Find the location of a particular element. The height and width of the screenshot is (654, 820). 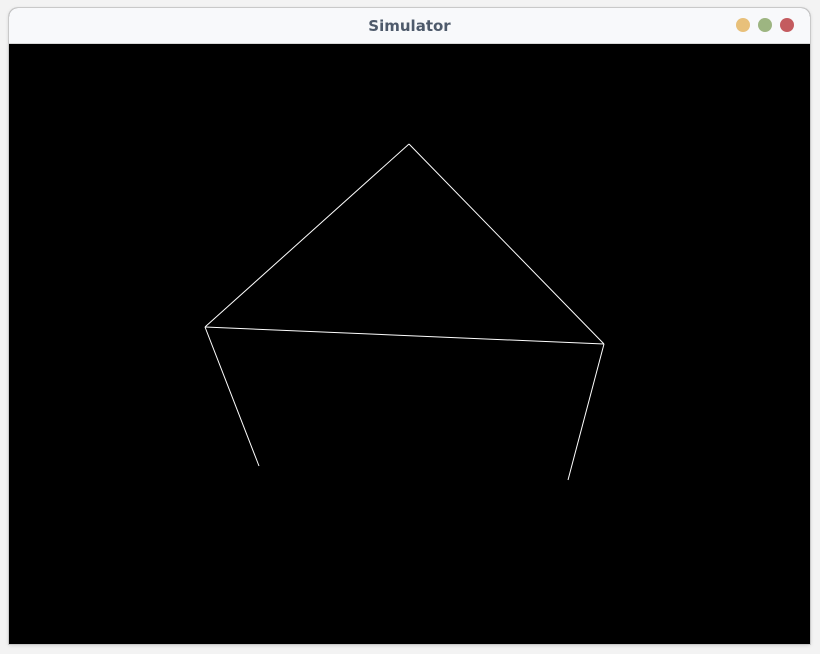

close-button is located at coordinates (787, 25).